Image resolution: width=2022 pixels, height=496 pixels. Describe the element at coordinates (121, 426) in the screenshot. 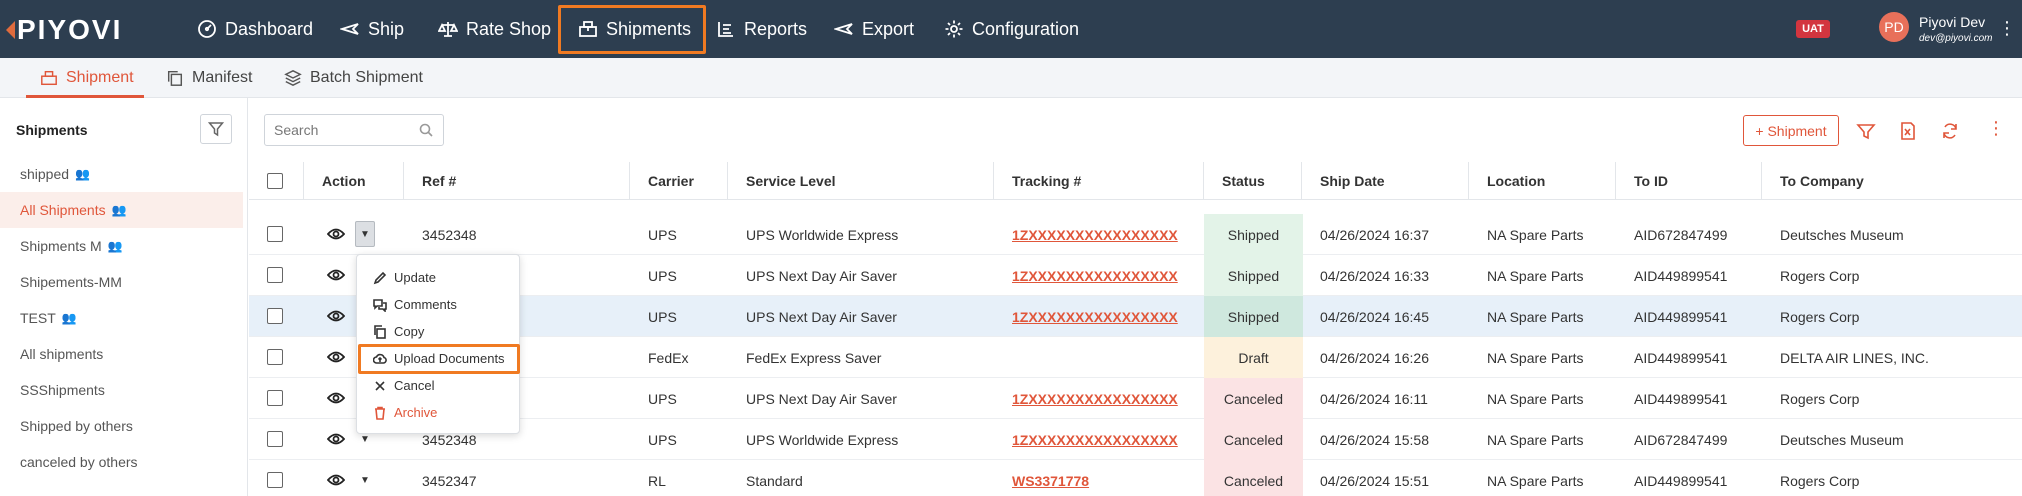

I see `sidebar-item-shipped-by-others: Shipped by others` at that location.